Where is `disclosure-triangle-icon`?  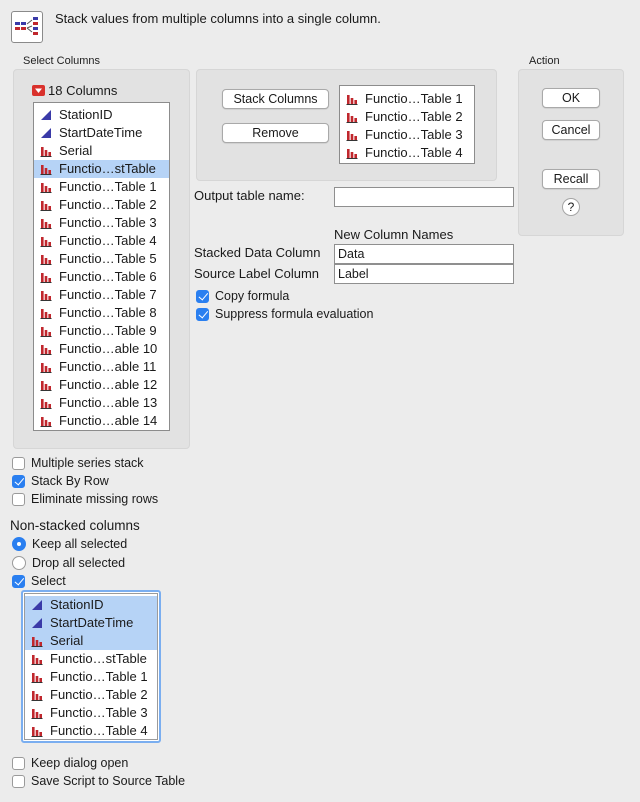
disclosure-triangle-icon is located at coordinates (38, 90).